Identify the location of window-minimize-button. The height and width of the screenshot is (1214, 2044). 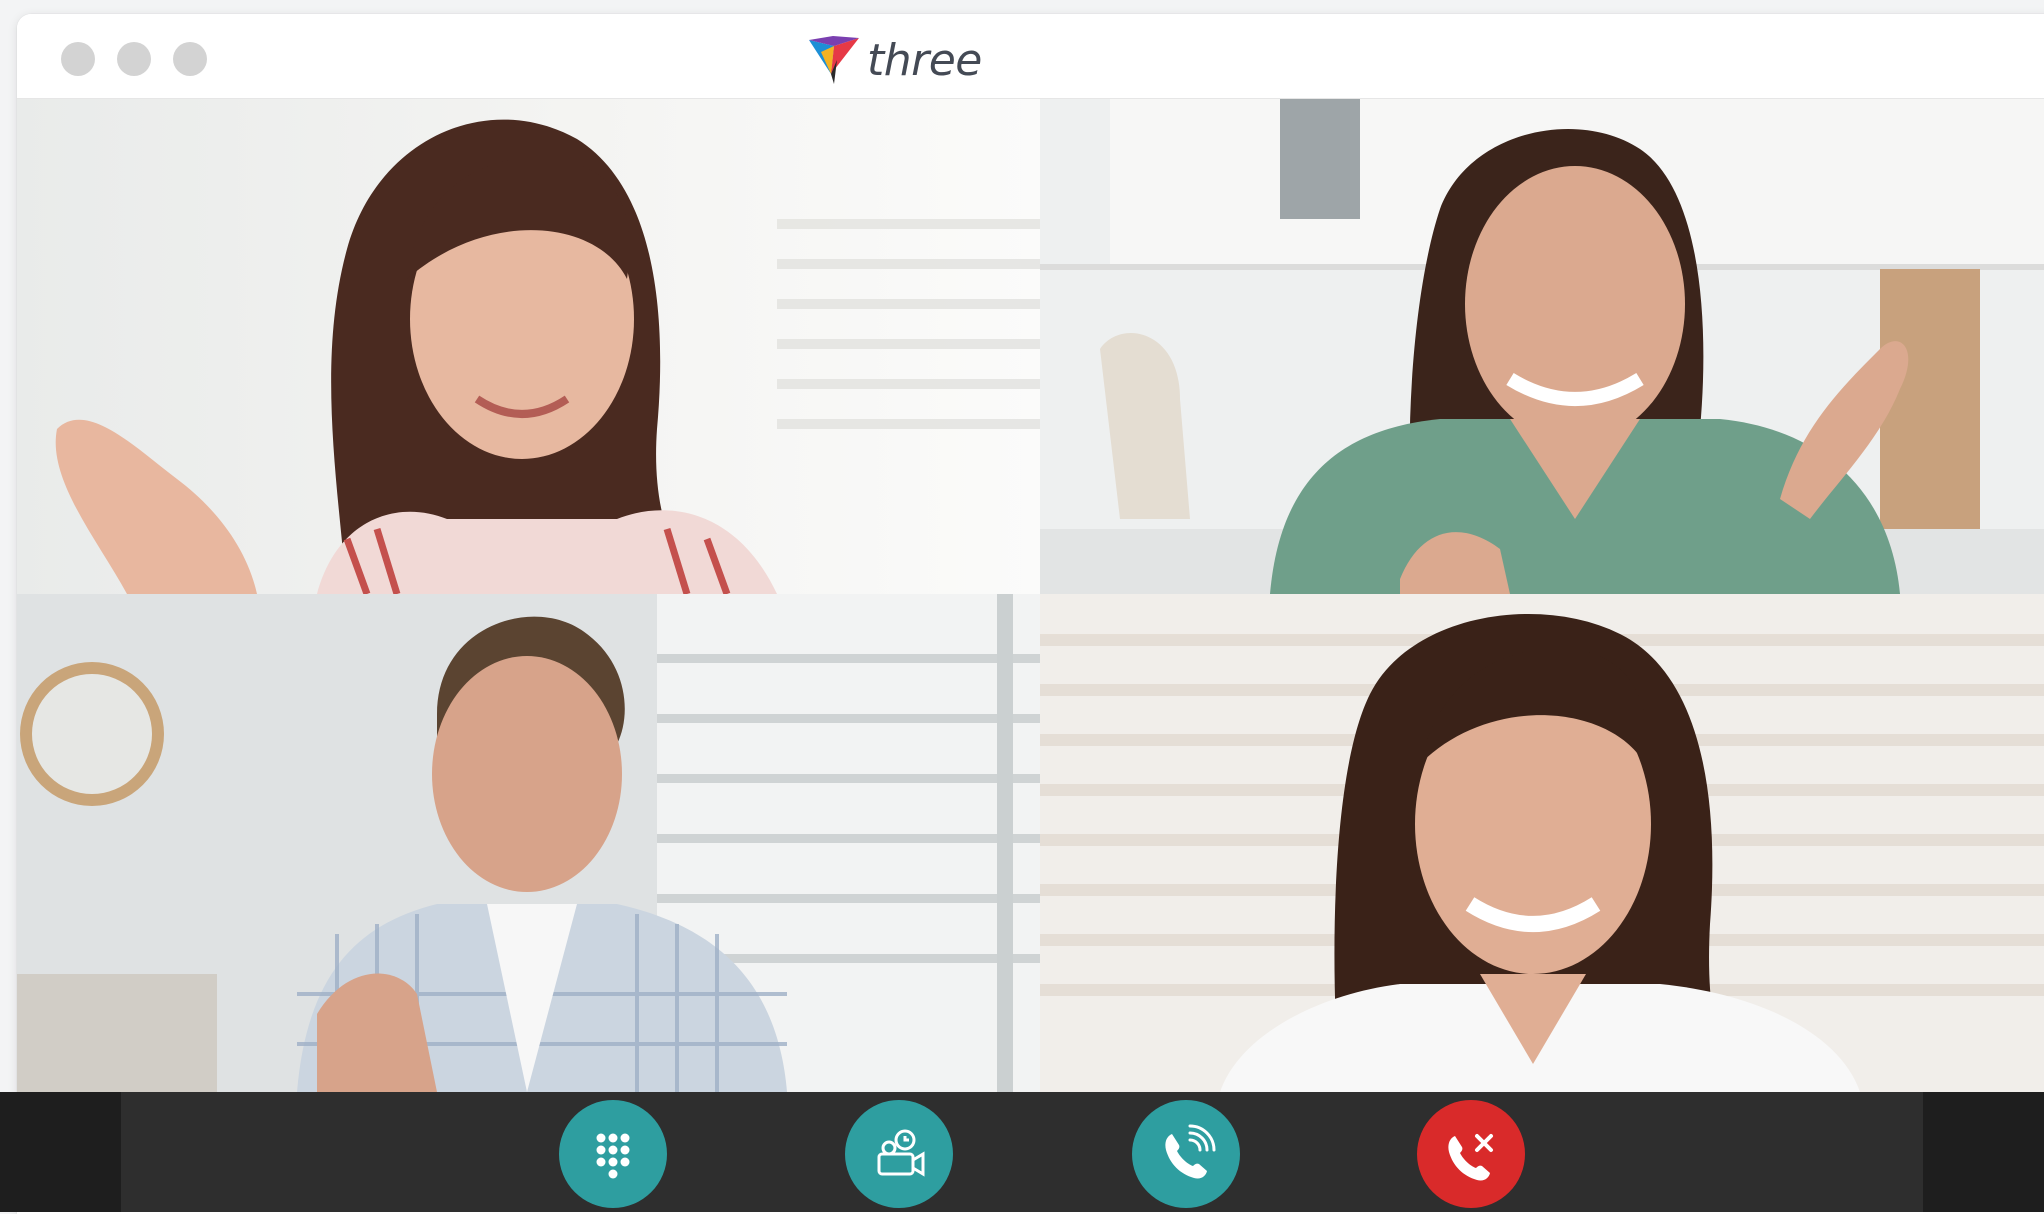
(134, 59).